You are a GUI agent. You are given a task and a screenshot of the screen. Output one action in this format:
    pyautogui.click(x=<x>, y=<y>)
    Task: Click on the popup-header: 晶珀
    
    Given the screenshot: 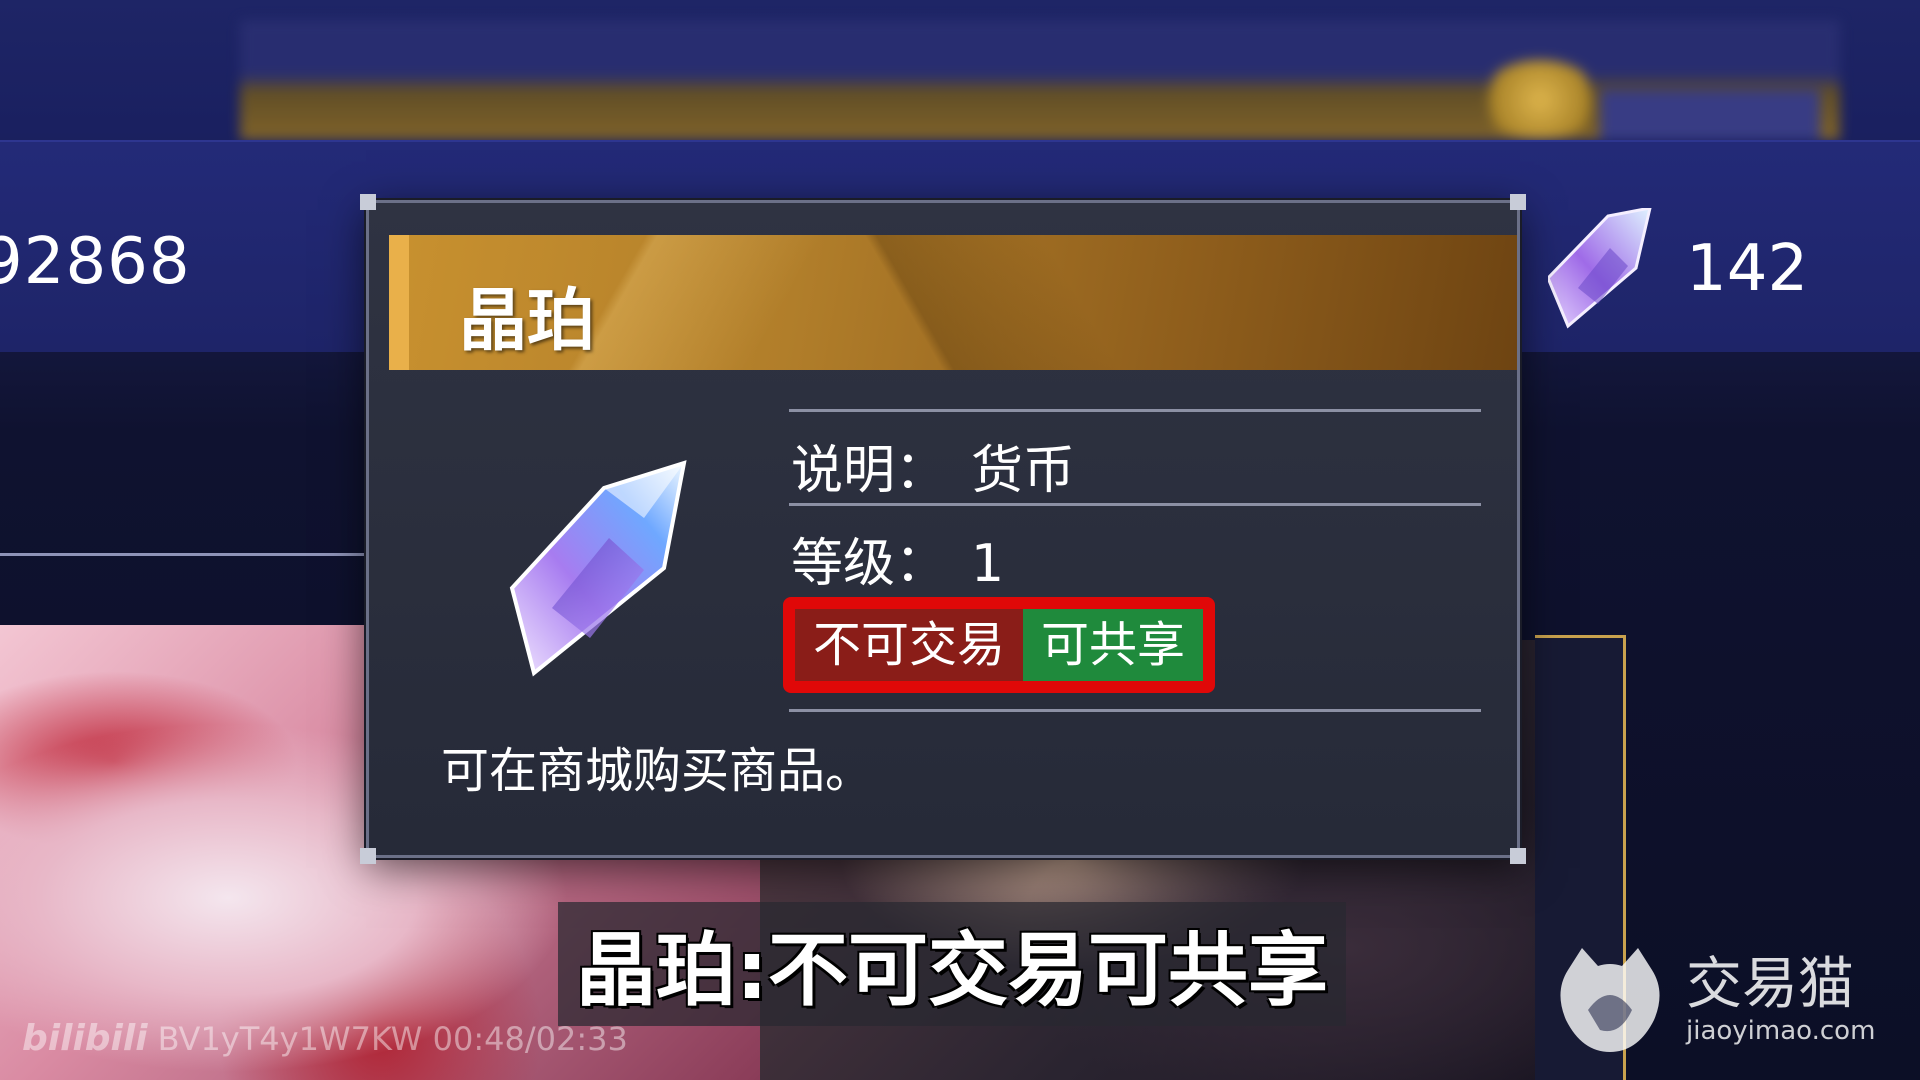 What is the action you would take?
    pyautogui.click(x=953, y=302)
    